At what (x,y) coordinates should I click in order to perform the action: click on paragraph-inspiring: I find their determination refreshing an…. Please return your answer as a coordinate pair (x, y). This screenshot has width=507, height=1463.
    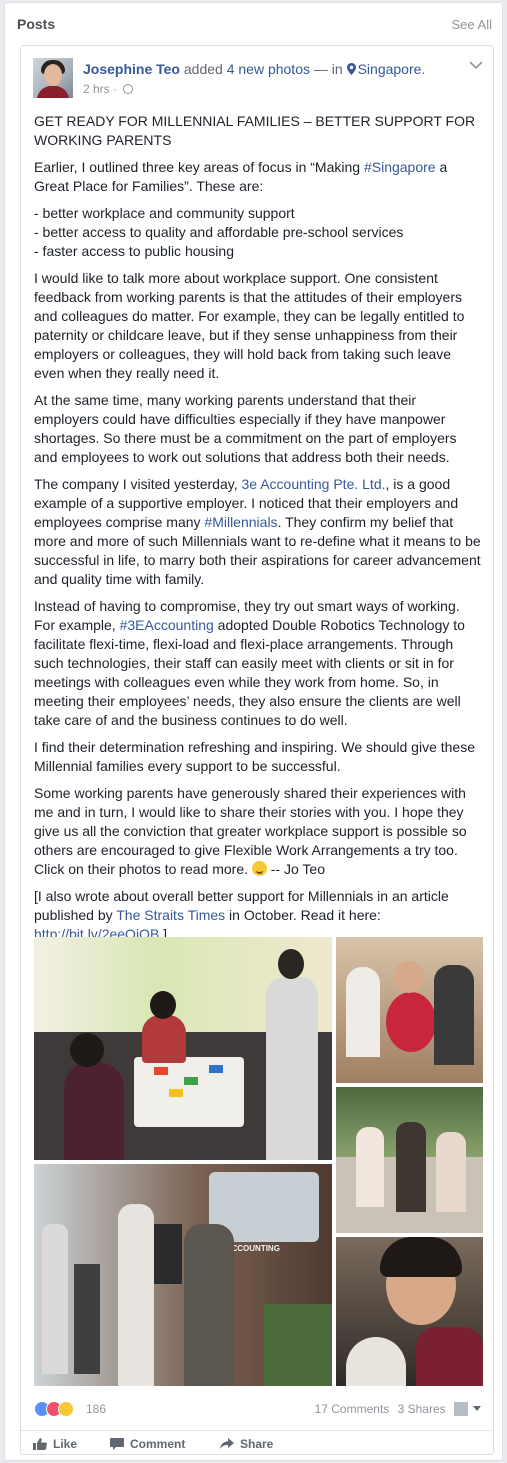
    Looking at the image, I should click on (254, 756).